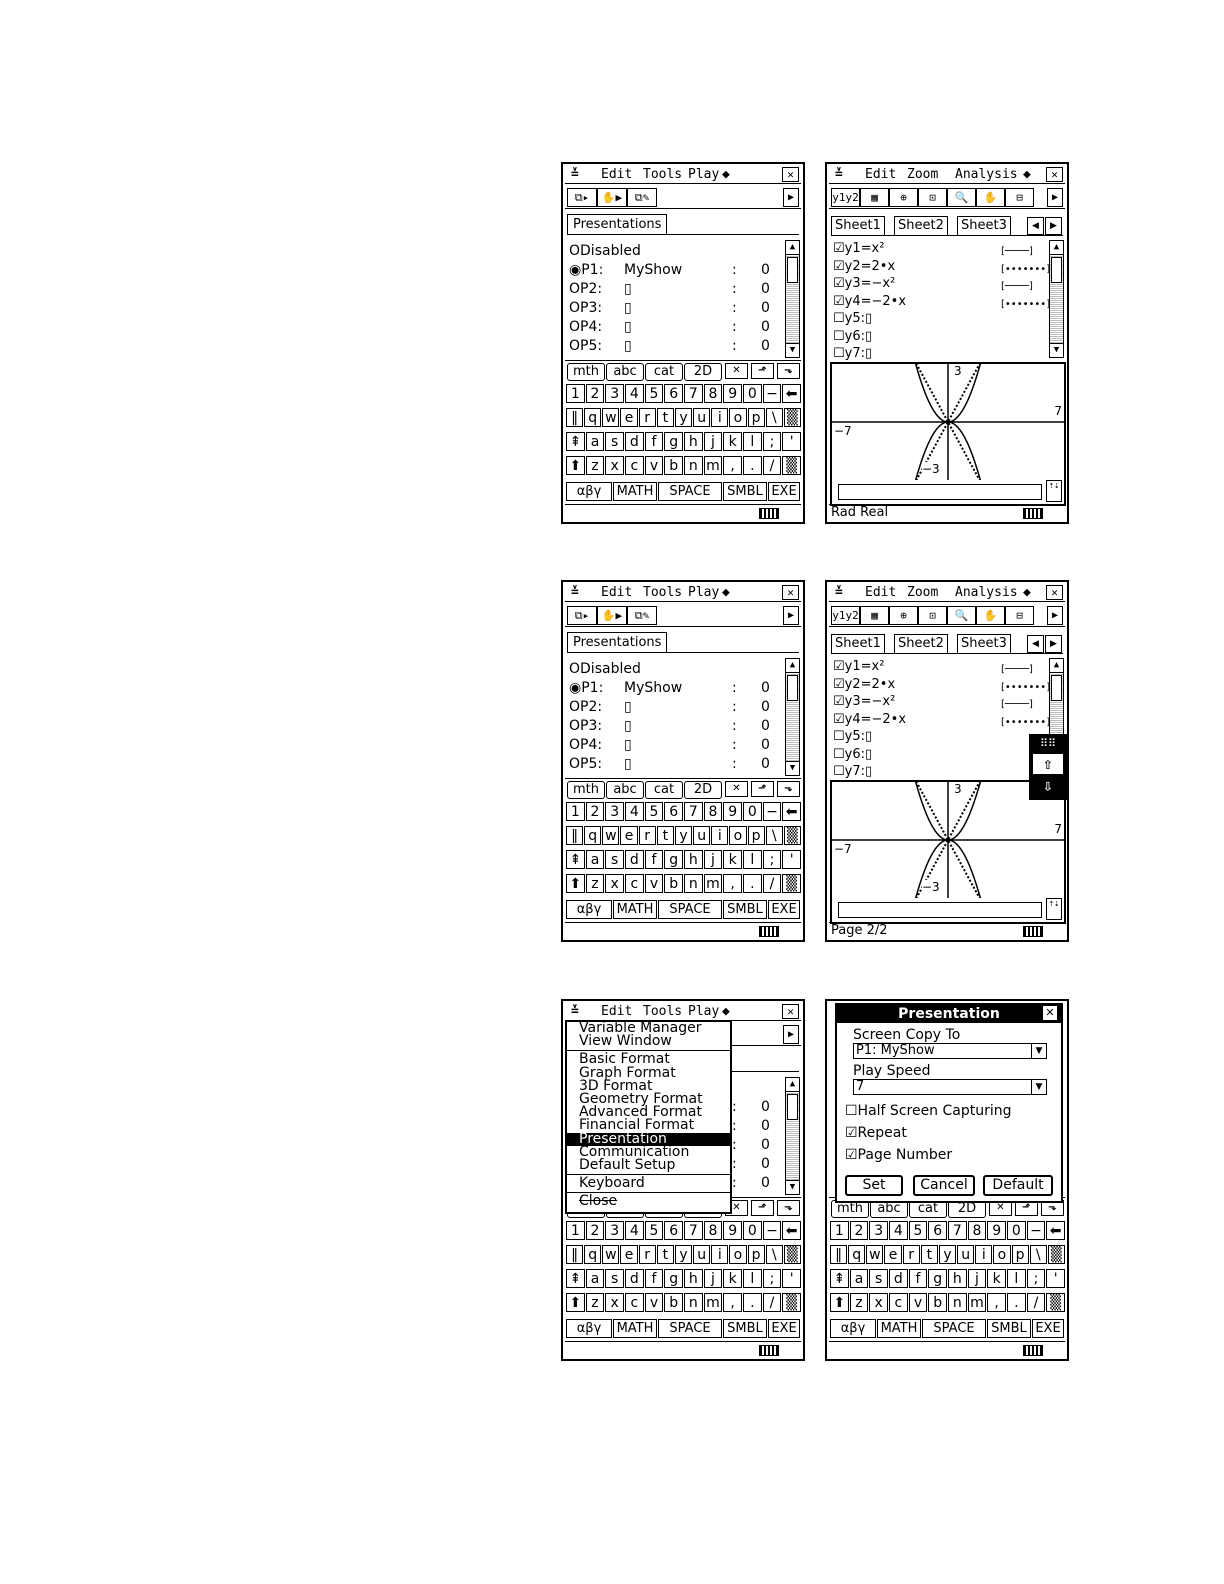  Describe the element at coordinates (918, 1278) in the screenshot. I see `key-4: f` at that location.